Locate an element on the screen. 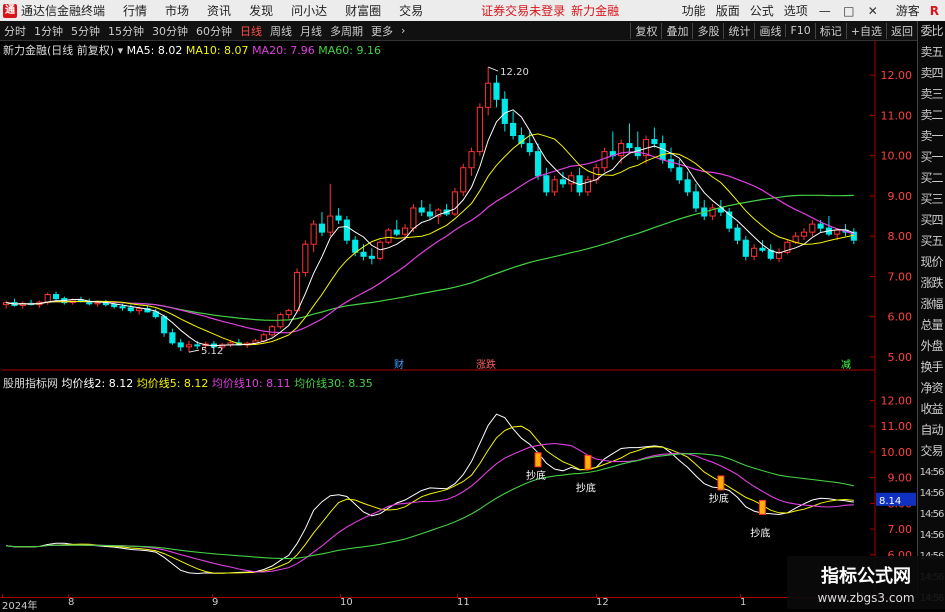 The width and height of the screenshot is (945, 612). panel-item-20: 交易 is located at coordinates (931, 451).